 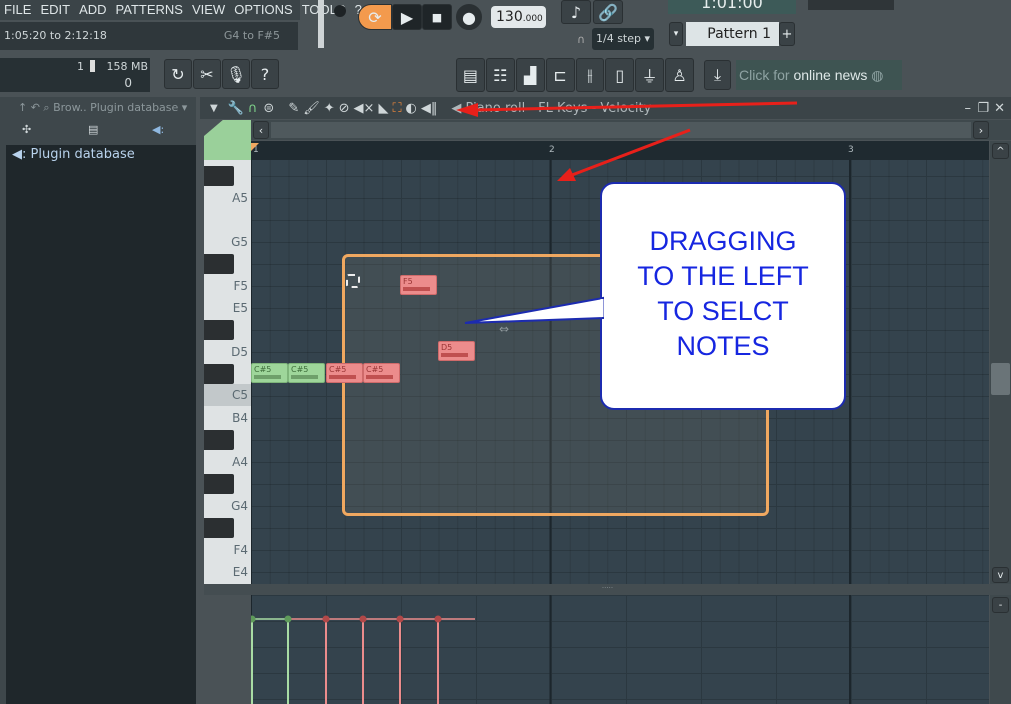 What do you see at coordinates (208, 10) in the screenshot?
I see `menu-view: VIEW` at bounding box center [208, 10].